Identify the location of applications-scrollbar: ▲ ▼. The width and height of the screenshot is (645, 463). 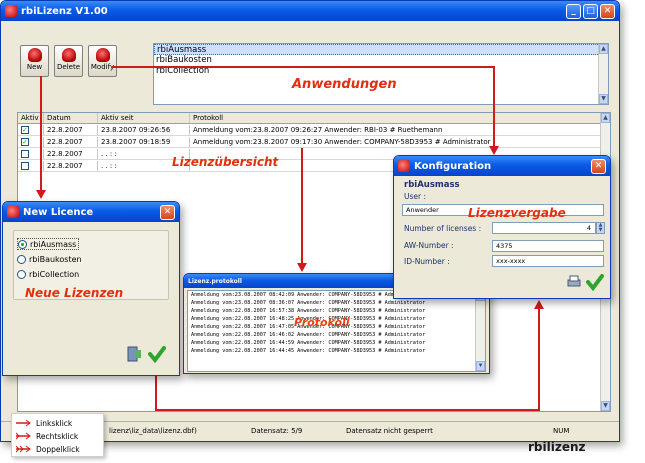
(603, 74).